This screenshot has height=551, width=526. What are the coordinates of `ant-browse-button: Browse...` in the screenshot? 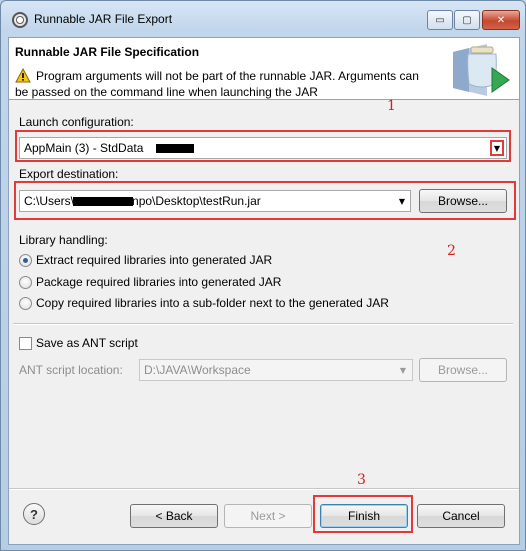 It's located at (463, 370).